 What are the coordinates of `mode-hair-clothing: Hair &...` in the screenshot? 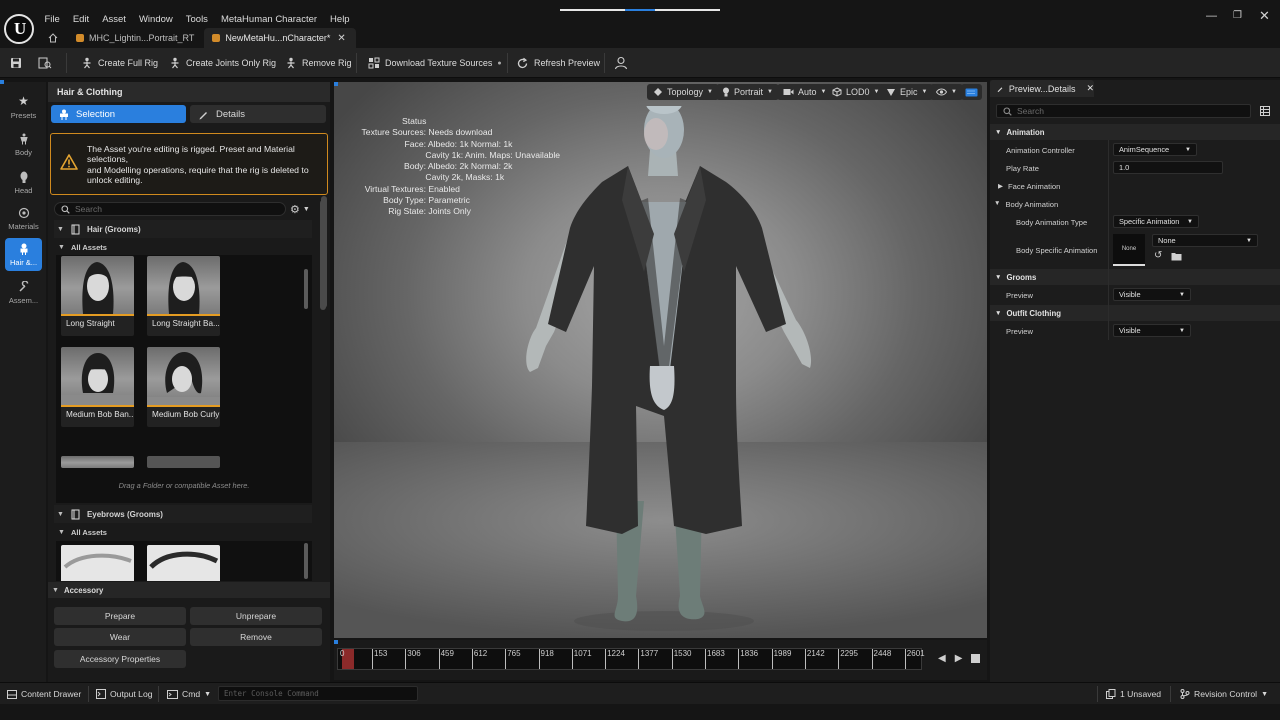 It's located at (23, 254).